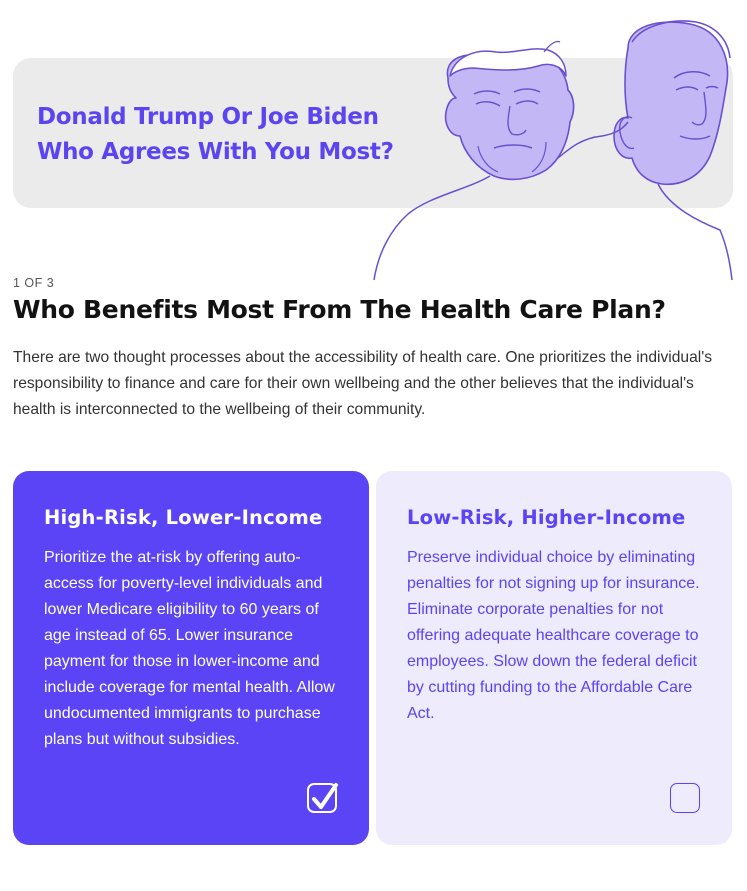 This screenshot has width=747, height=891. What do you see at coordinates (215, 152) in the screenshot?
I see `hero-title-line-2: Who Agrees With You Most?` at bounding box center [215, 152].